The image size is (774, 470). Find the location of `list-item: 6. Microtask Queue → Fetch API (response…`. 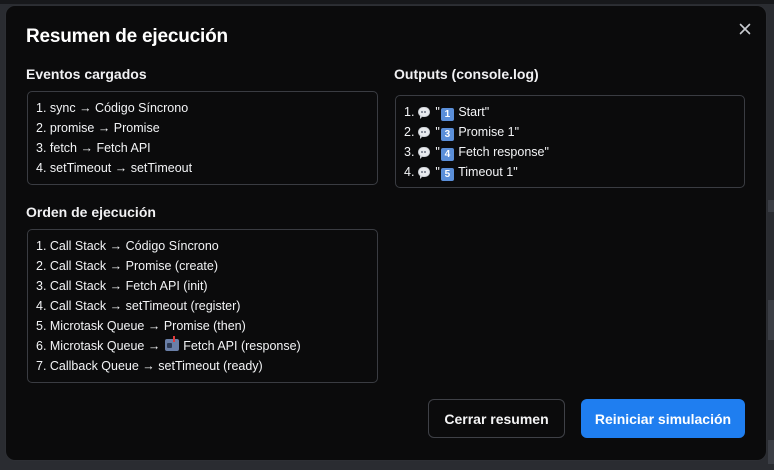

list-item: 6. Microtask Queue → Fetch API (response… is located at coordinates (206, 346).